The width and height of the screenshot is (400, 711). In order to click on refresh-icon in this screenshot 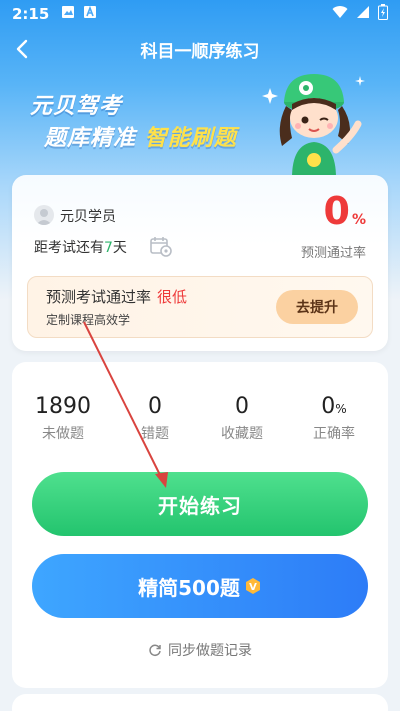, I will do `click(155, 650)`.